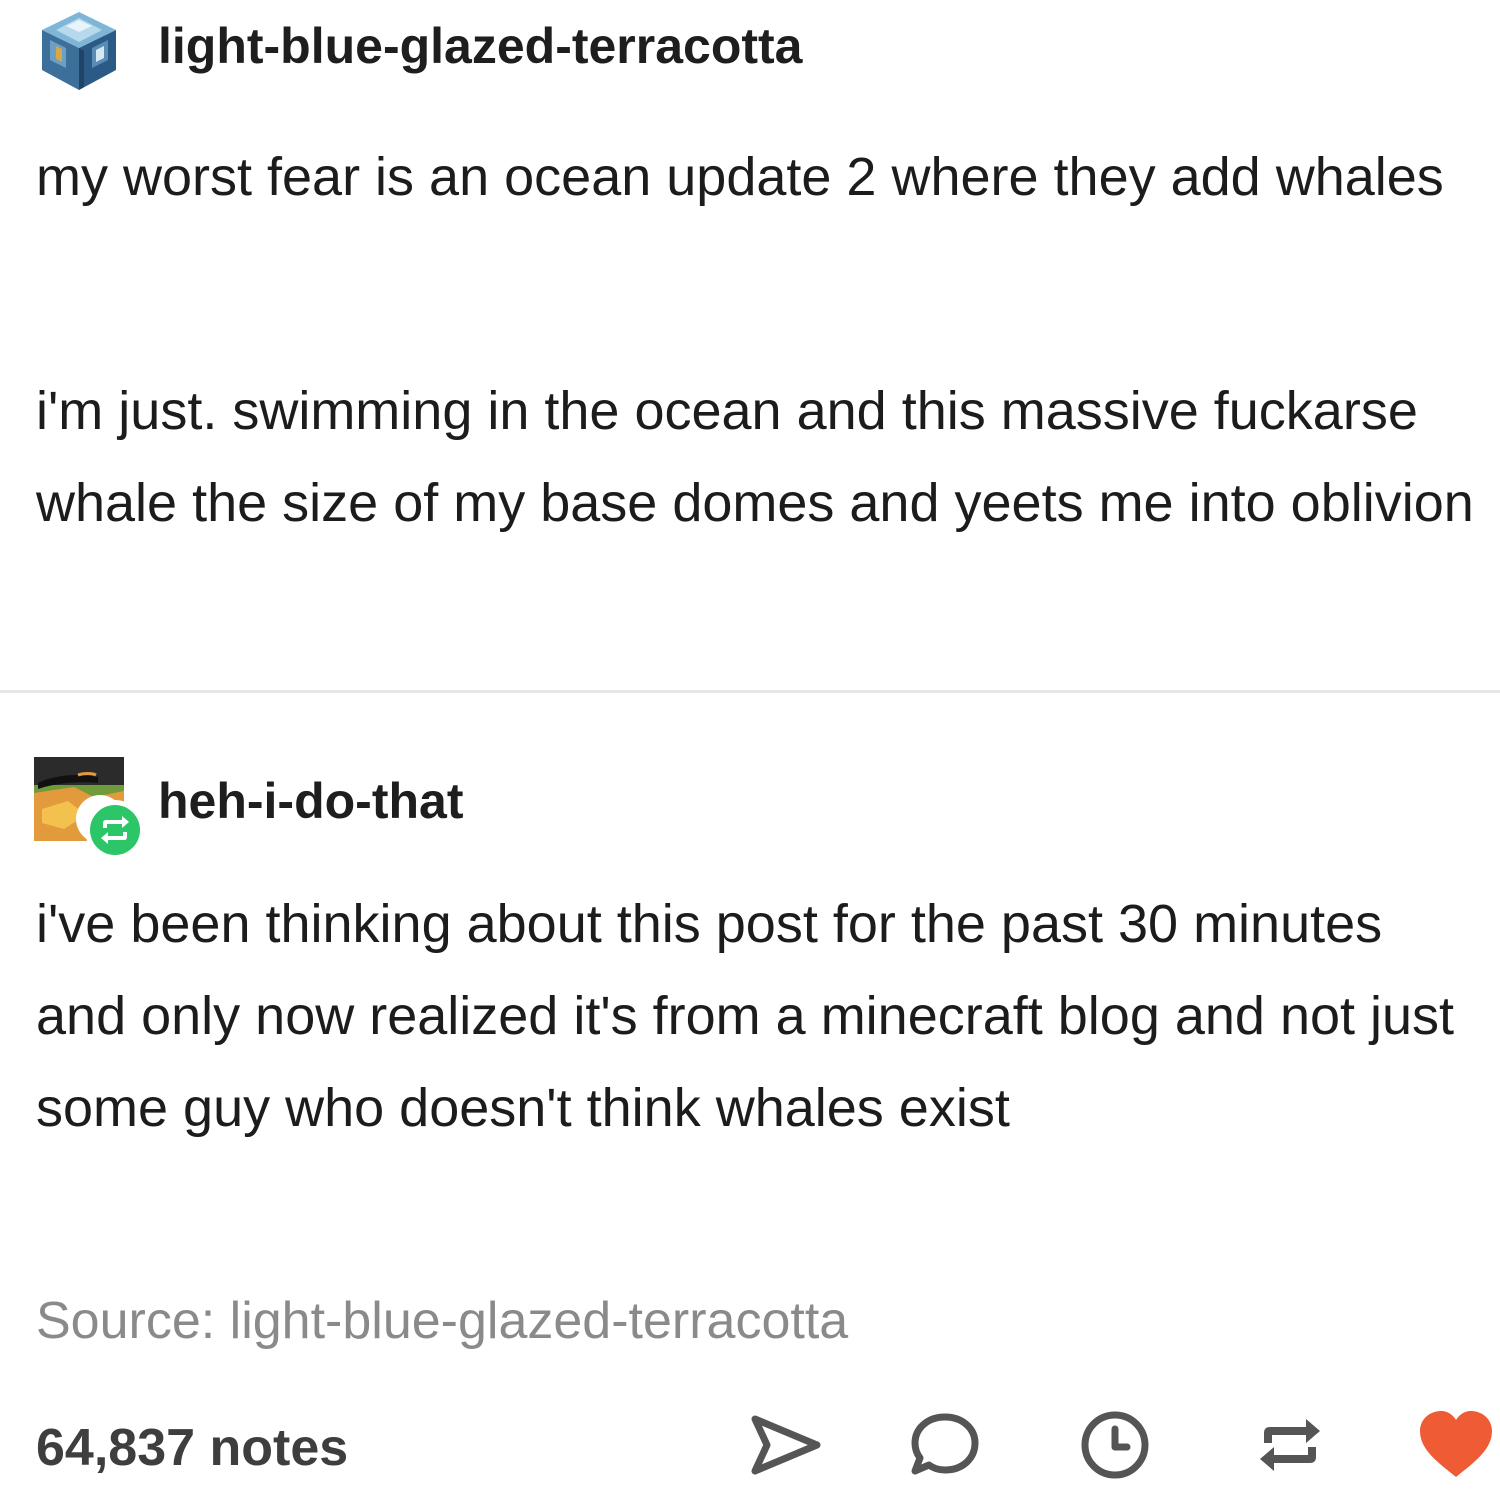 This screenshot has height=1500, width=1500. I want to click on reblog-badge-icon, so click(115, 830).